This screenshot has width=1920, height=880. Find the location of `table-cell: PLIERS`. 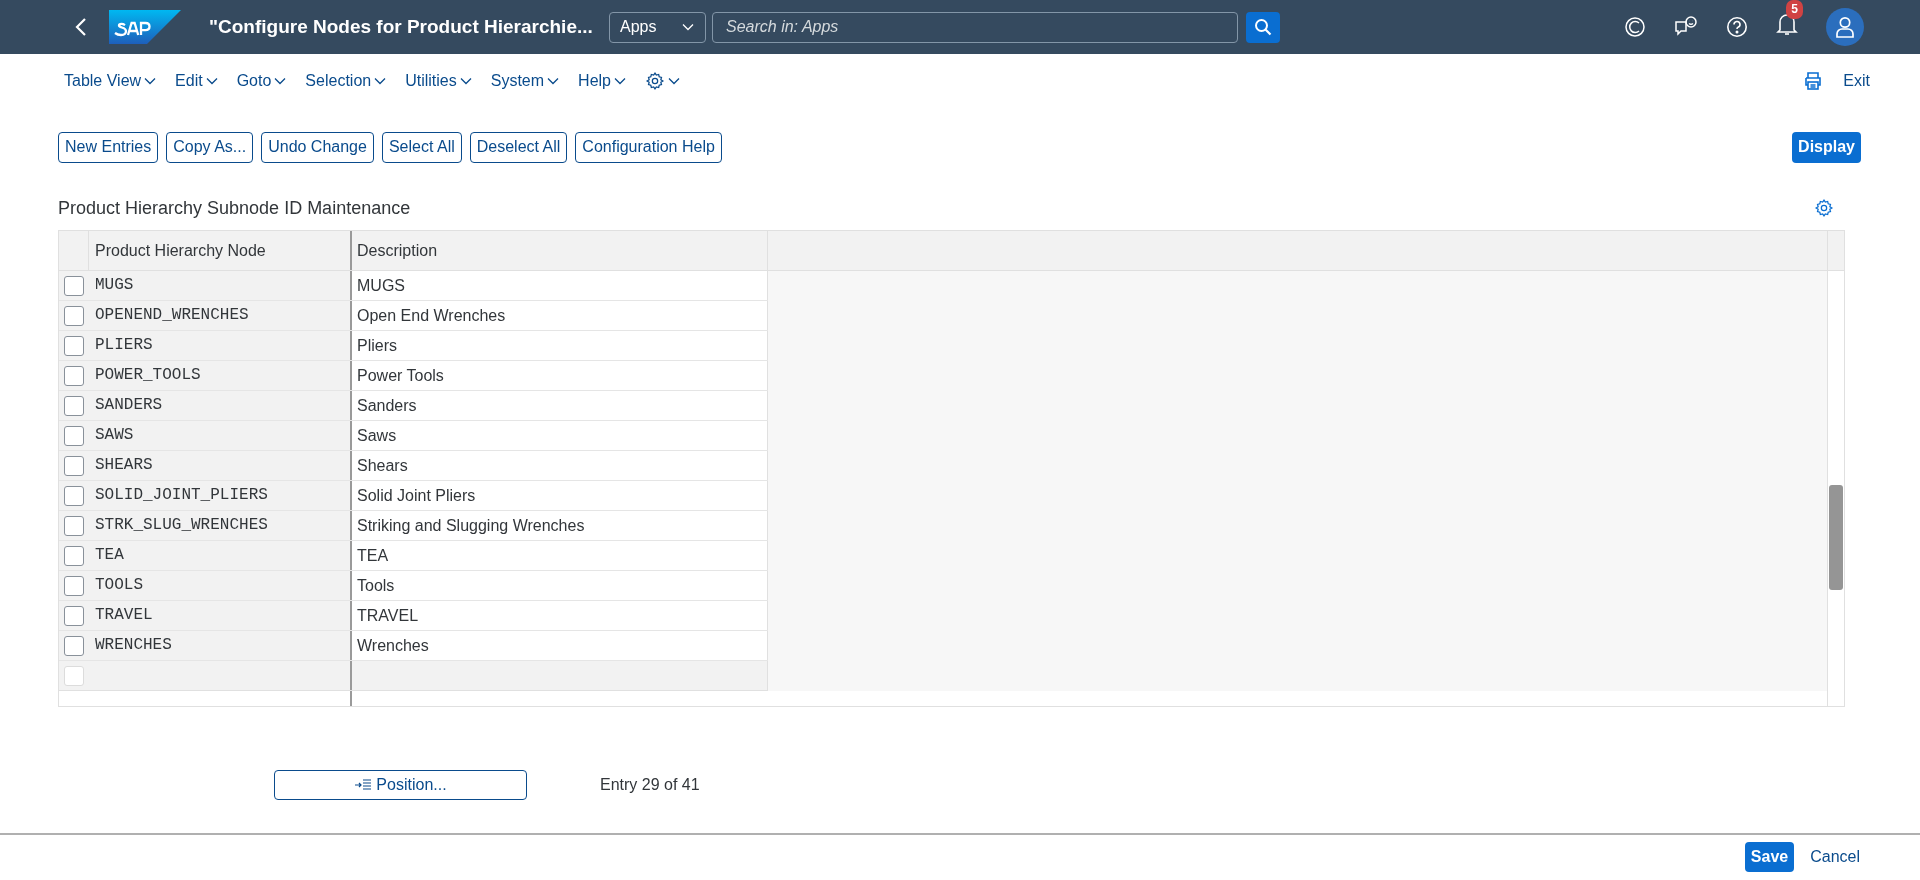

table-cell: PLIERS is located at coordinates (220, 345).